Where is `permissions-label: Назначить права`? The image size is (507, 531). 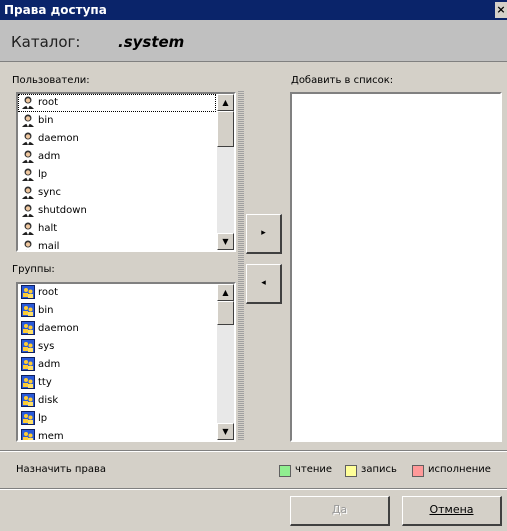
permissions-label: Назначить права is located at coordinates (61, 469).